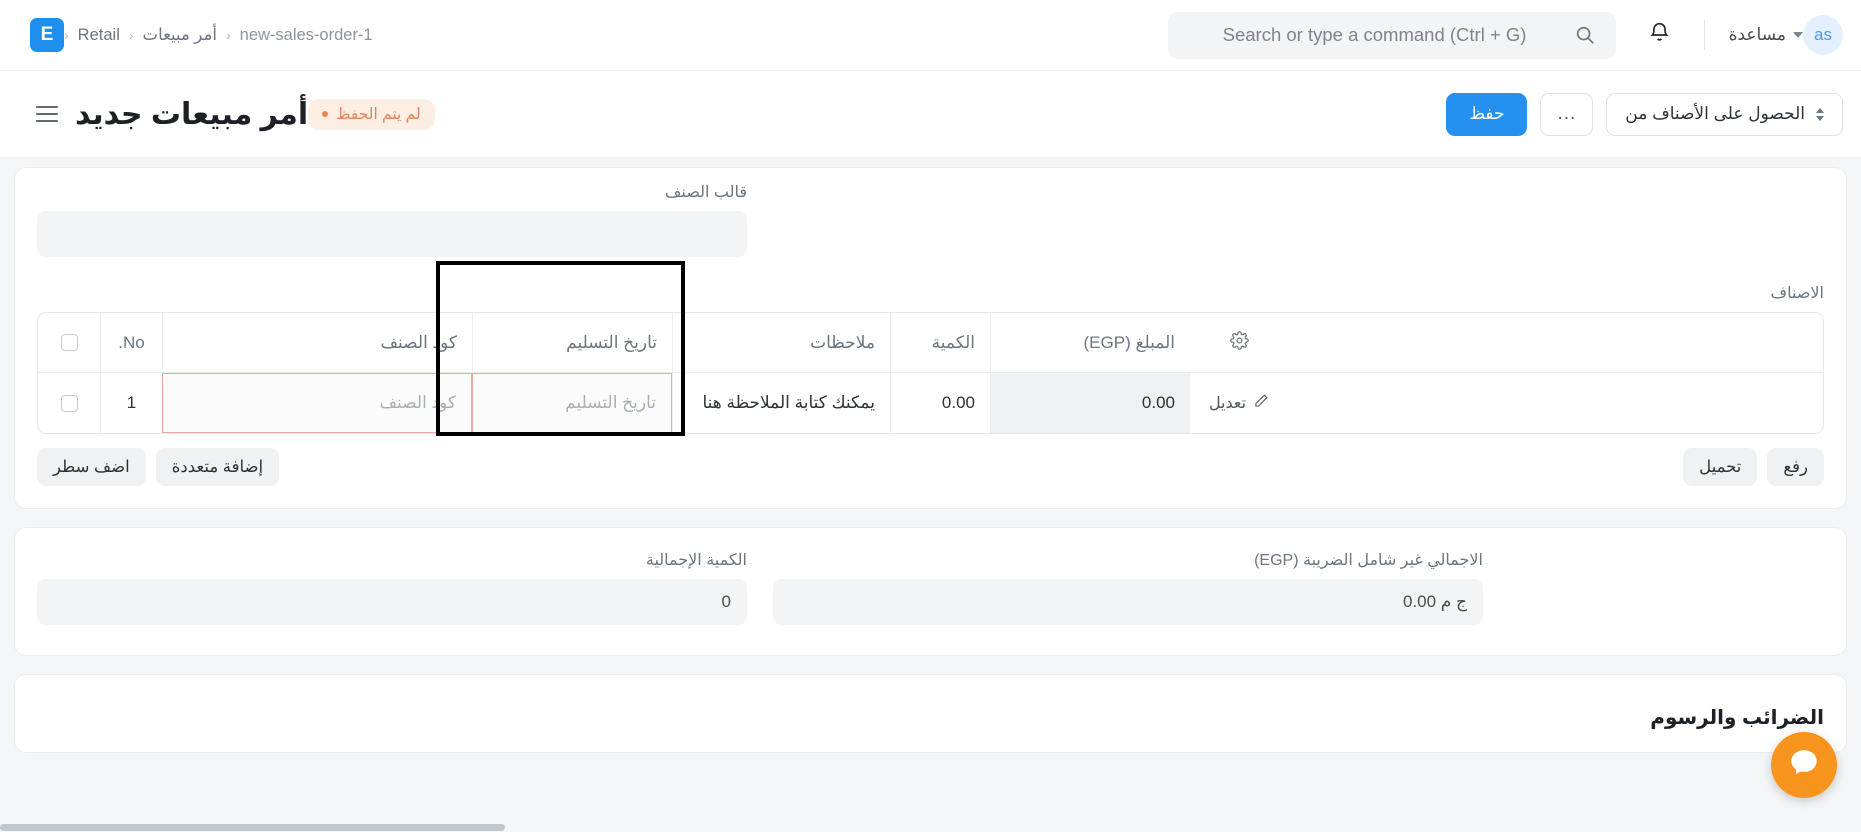  I want to click on grid-settings-button, so click(1239, 342).